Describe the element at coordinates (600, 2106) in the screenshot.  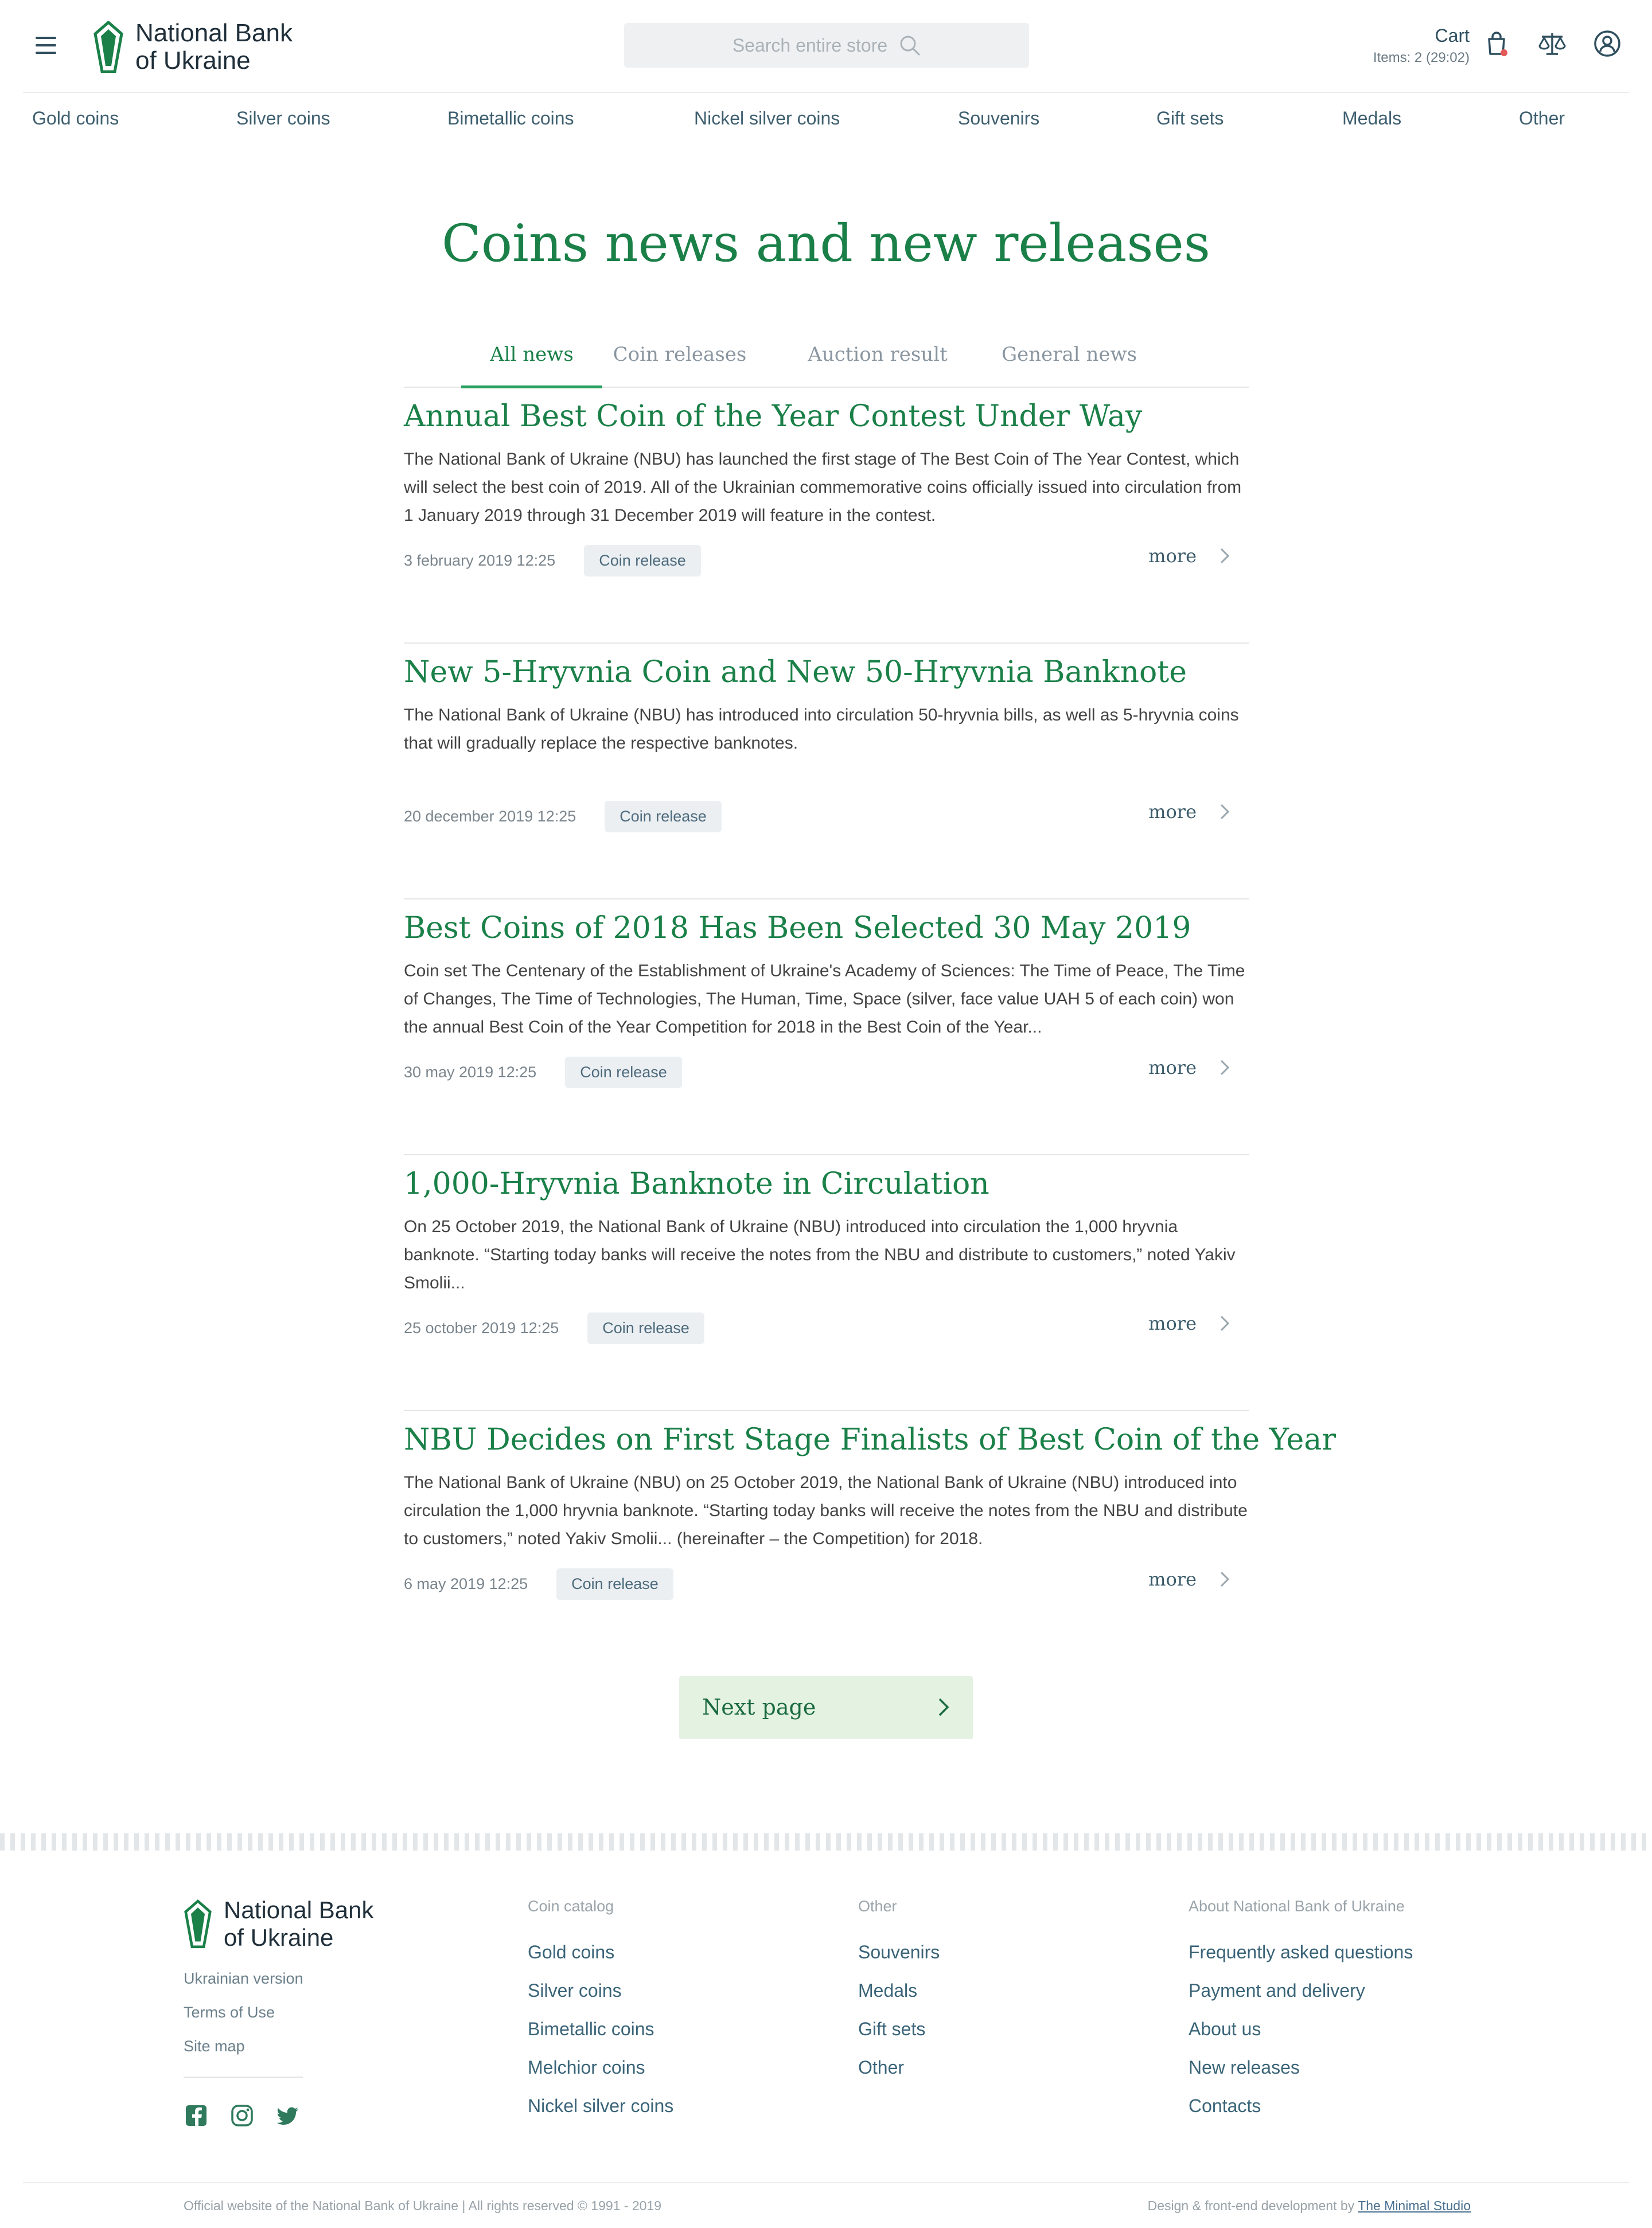
I see `footer-link-nickel-silver-coins: Nickel silver coins` at that location.